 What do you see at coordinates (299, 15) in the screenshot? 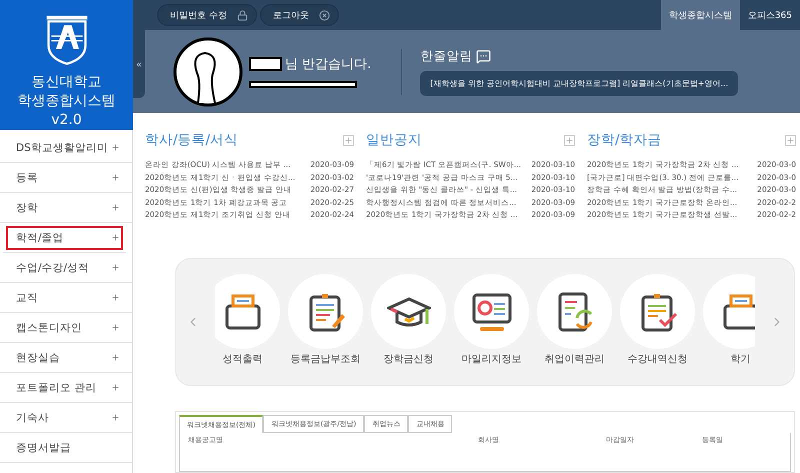
I see `logout-button: 로그아웃` at bounding box center [299, 15].